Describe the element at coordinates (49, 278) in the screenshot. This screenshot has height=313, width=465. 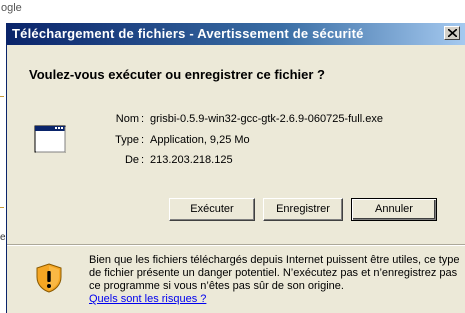
I see `security-shield-icon` at that location.